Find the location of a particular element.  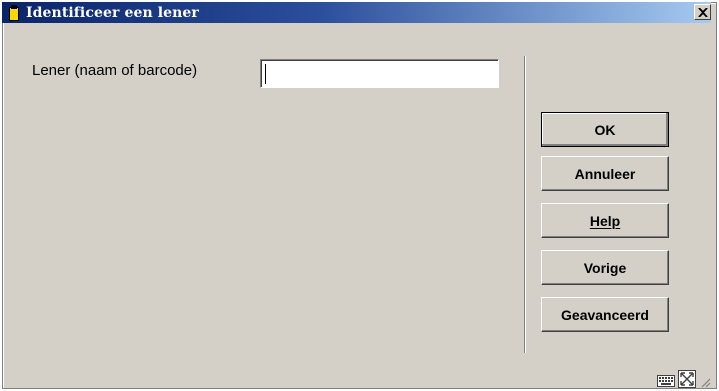

status-bar-icons is located at coordinates (684, 379).